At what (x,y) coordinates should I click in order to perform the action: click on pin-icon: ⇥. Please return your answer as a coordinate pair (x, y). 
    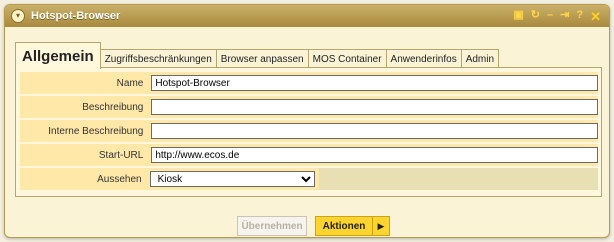
    Looking at the image, I should click on (564, 16).